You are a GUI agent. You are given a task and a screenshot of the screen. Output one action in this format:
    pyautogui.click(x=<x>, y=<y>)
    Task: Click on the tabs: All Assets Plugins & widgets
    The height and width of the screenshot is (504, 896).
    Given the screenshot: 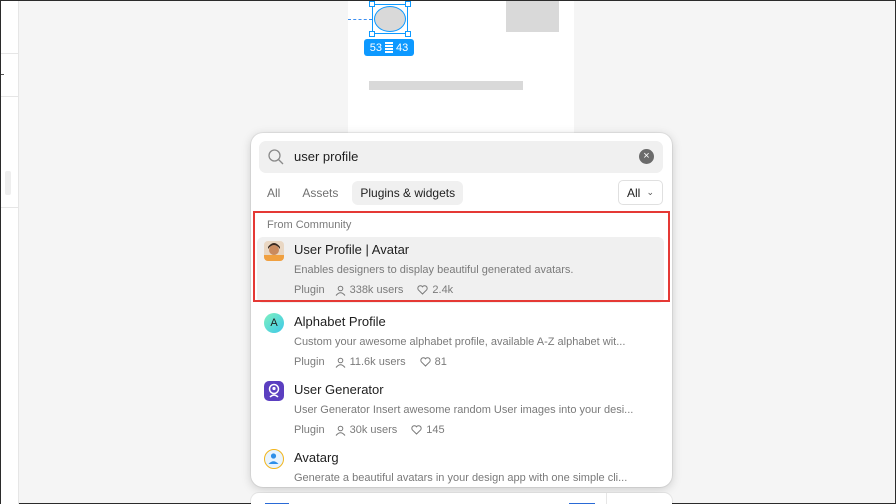 What is the action you would take?
    pyautogui.click(x=361, y=193)
    